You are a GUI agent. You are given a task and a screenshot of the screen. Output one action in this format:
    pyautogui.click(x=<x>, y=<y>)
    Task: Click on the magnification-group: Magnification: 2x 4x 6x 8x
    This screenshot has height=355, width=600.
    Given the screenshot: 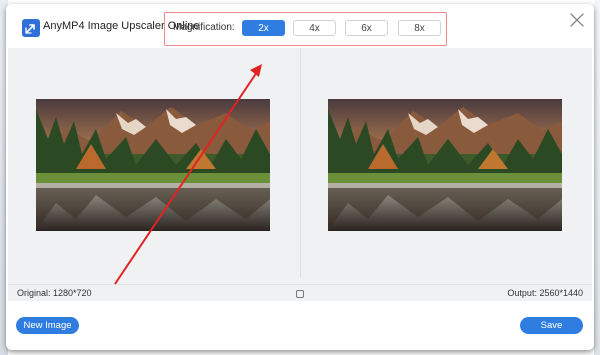 What is the action you would take?
    pyautogui.click(x=305, y=29)
    